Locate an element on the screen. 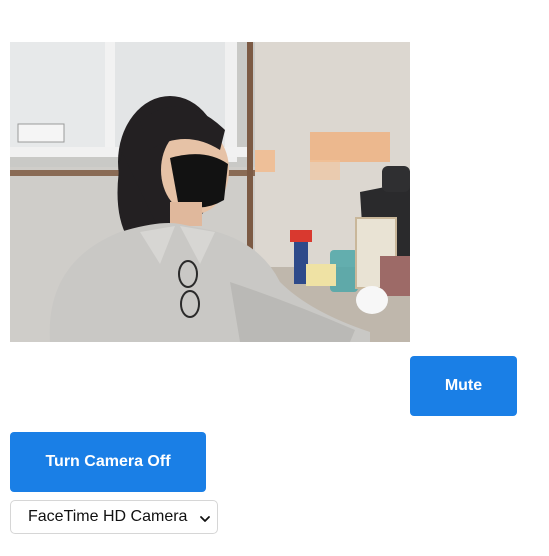 The image size is (549, 556). chevron-down-icon is located at coordinates (205, 521).